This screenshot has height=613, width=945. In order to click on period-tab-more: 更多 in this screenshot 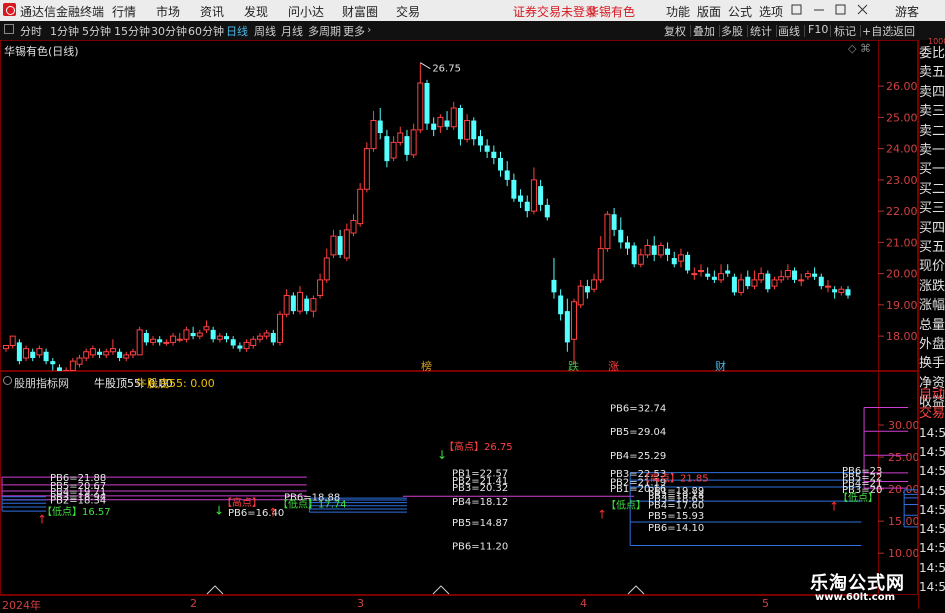, I will do `click(354, 31)`.